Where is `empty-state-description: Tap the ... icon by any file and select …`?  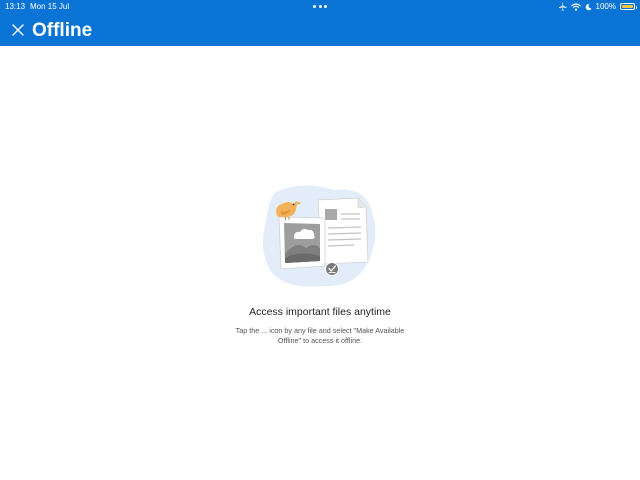
empty-state-description: Tap the ... icon by any file and select … is located at coordinates (320, 335).